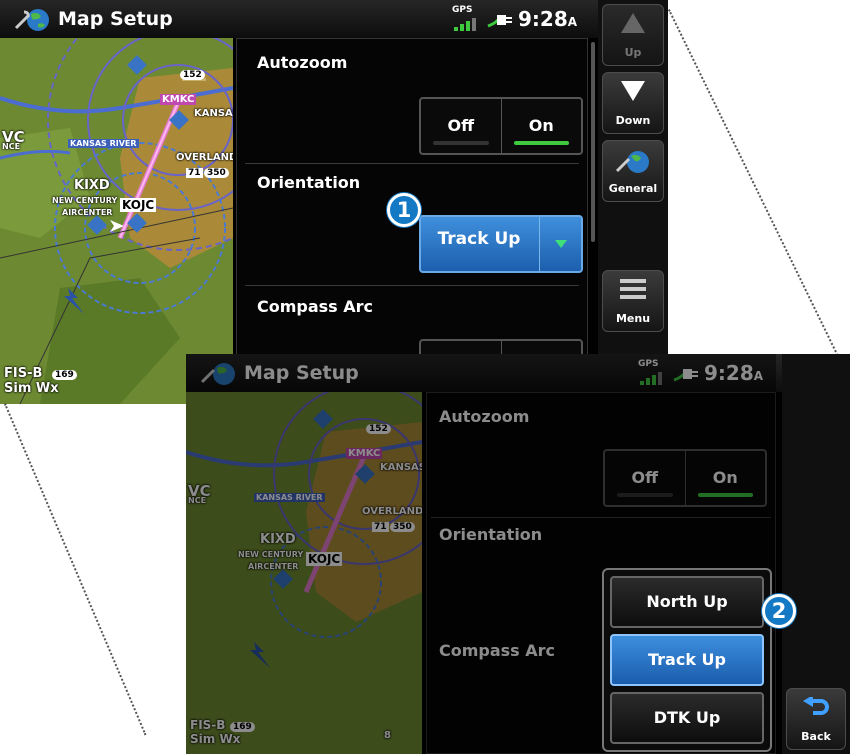 This screenshot has height=754, width=850. Describe the element at coordinates (560, 244) in the screenshot. I see `chevron-down-icon` at that location.